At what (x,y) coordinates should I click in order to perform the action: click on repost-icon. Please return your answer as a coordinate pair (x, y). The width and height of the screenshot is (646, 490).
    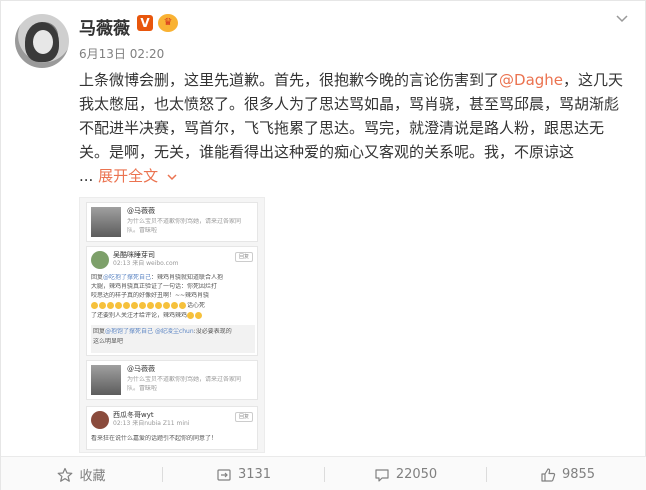
    Looking at the image, I should click on (224, 475).